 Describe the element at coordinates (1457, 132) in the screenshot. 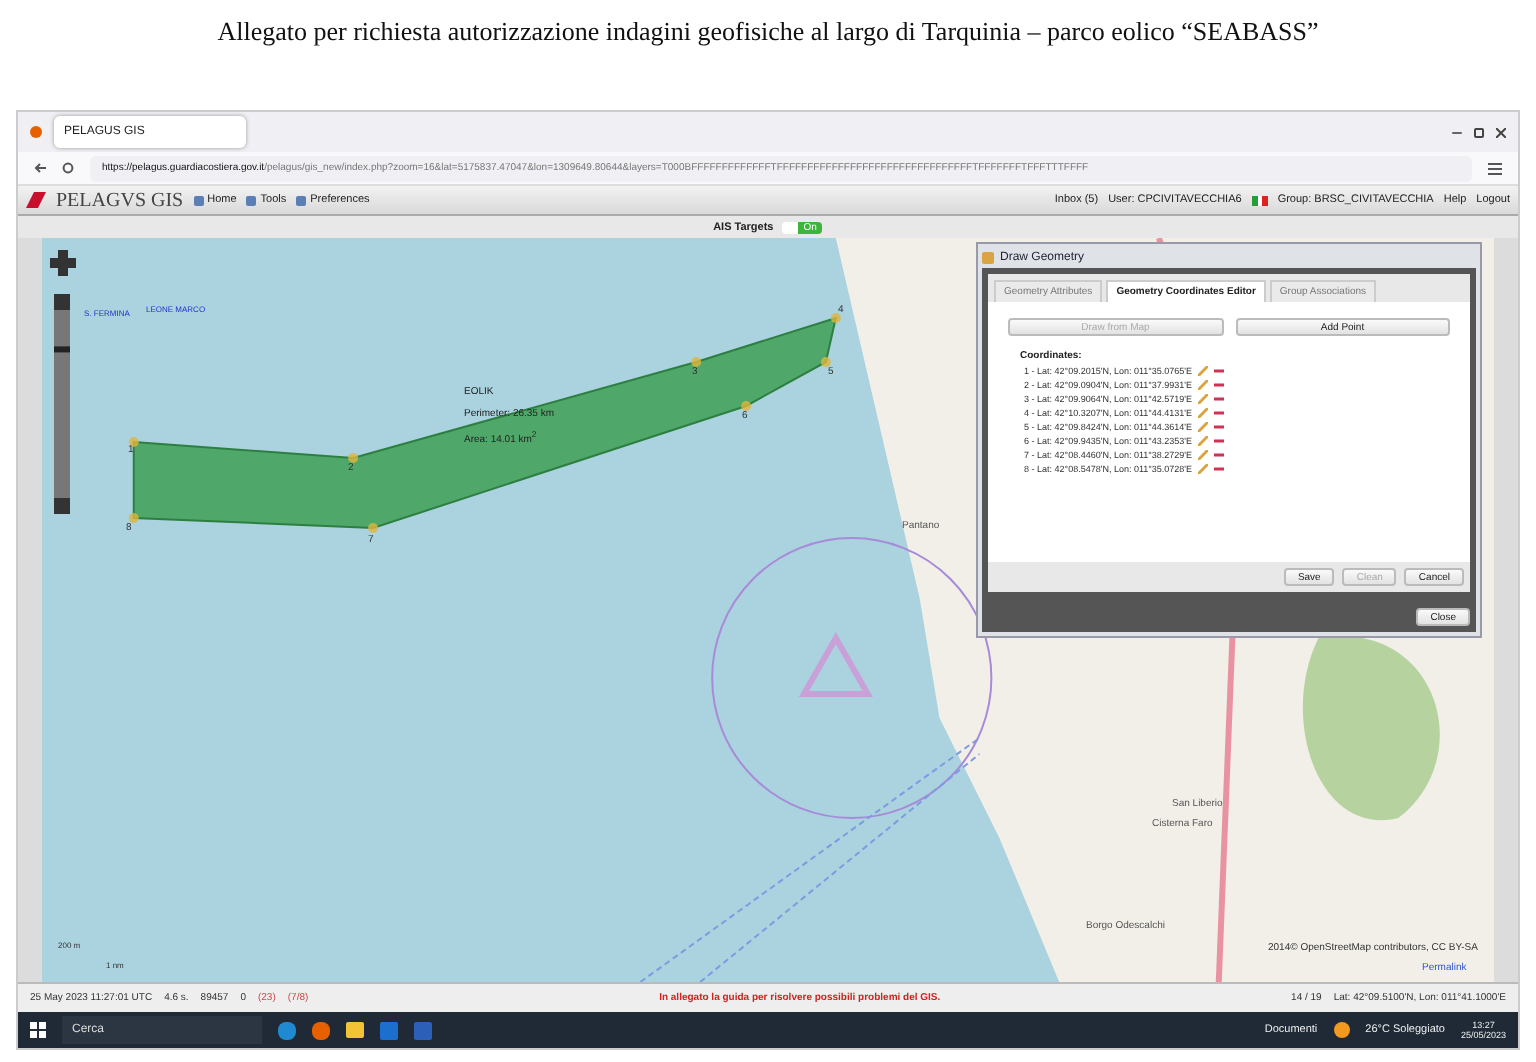

I see `minimize-icon` at that location.